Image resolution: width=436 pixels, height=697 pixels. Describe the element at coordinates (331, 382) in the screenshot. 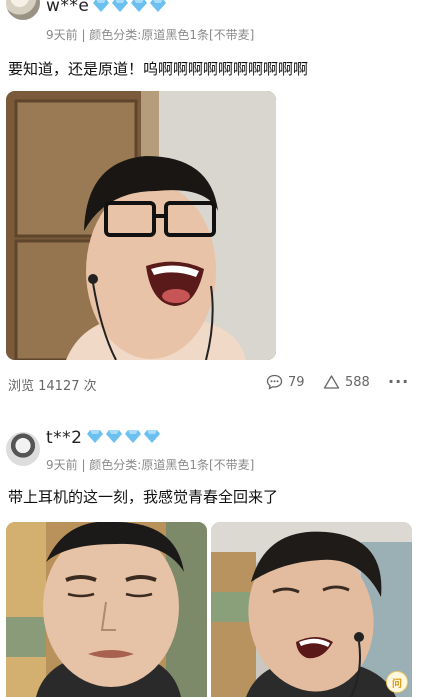

I see `like-icon` at that location.